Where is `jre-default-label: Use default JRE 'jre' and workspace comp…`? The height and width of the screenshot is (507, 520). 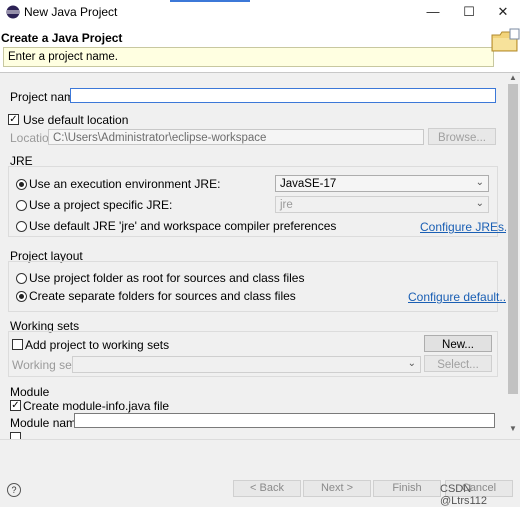 jre-default-label: Use default JRE 'jre' and workspace comp… is located at coordinates (183, 226).